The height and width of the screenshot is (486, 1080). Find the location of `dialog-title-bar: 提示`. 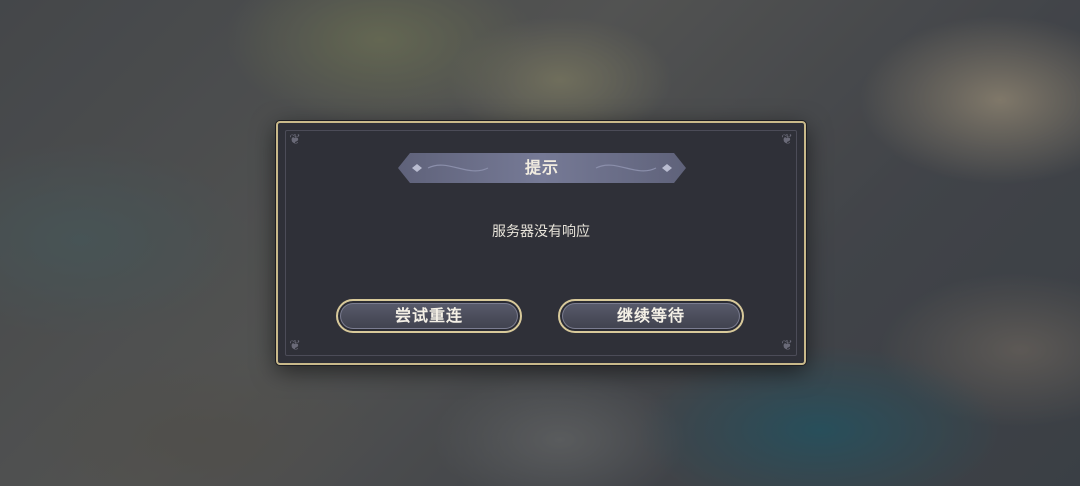

dialog-title-bar: 提示 is located at coordinates (542, 168).